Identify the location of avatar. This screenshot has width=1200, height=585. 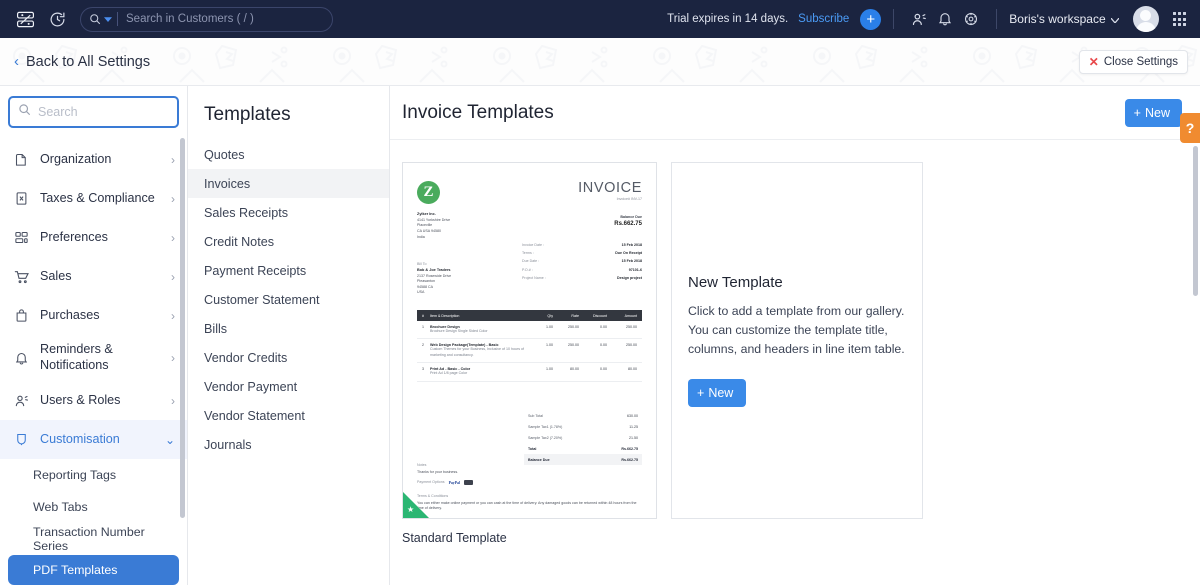
(1145, 19).